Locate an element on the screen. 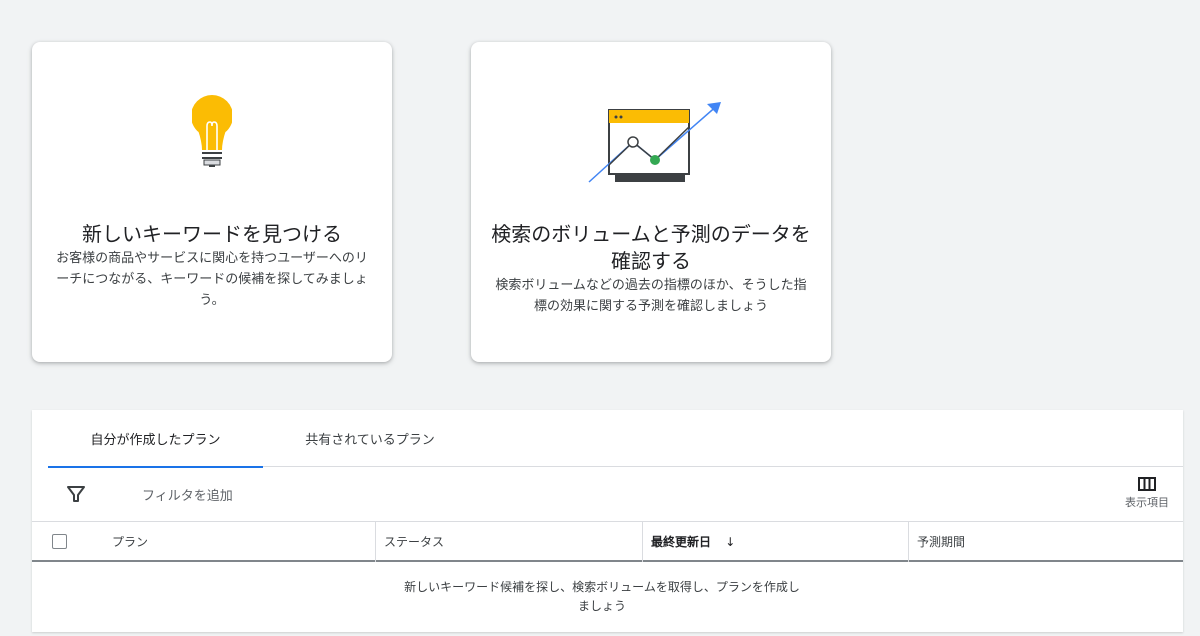  table-header: プラン ステータス 最終更新日 ↓ 予測期間 is located at coordinates (607, 542).